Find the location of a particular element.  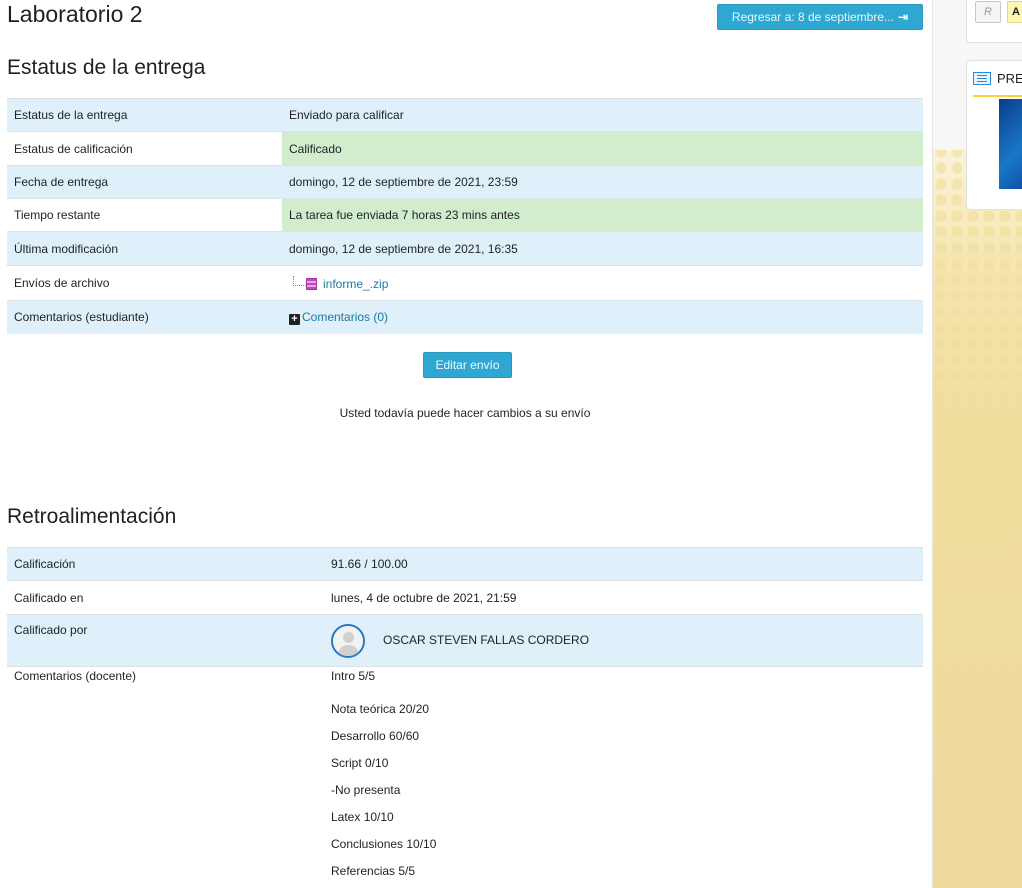

teacher-comments-label: Comentarios (docente) is located at coordinates (165, 775).